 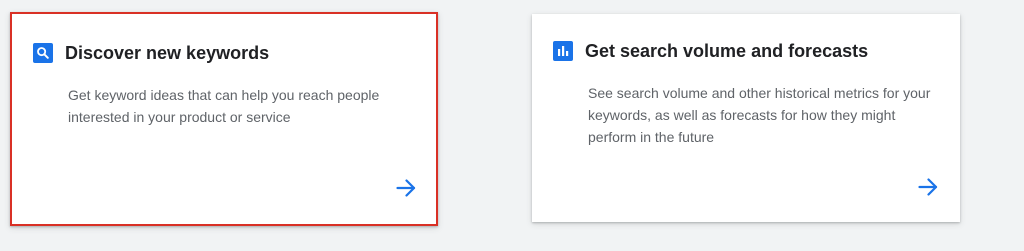 I want to click on search-icon, so click(x=43, y=53).